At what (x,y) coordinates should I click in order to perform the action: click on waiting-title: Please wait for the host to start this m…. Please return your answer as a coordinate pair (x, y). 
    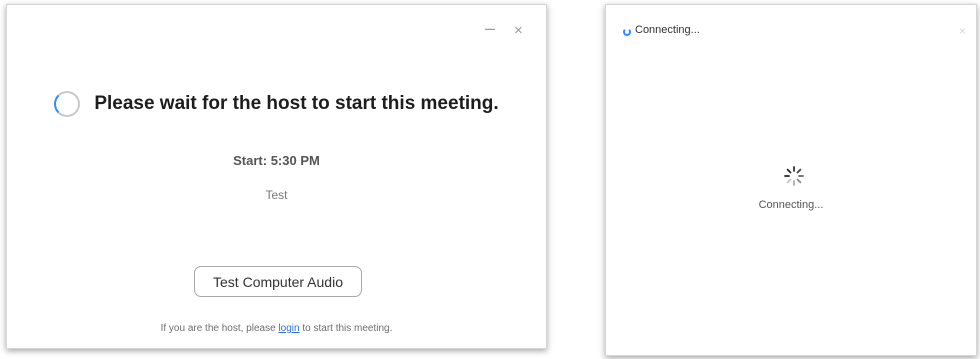
    Looking at the image, I should click on (296, 103).